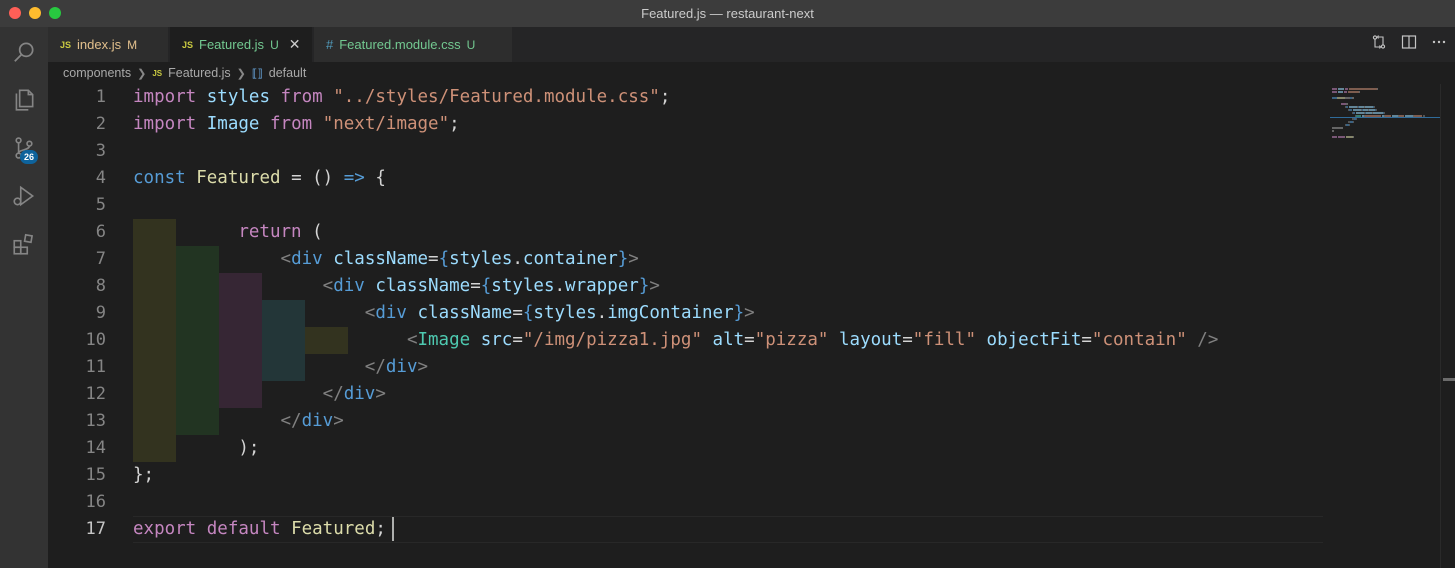 This screenshot has height=568, width=1455. What do you see at coordinates (444, 313) in the screenshot?
I see `code-line: <div className={styles.imgContainer}>` at bounding box center [444, 313].